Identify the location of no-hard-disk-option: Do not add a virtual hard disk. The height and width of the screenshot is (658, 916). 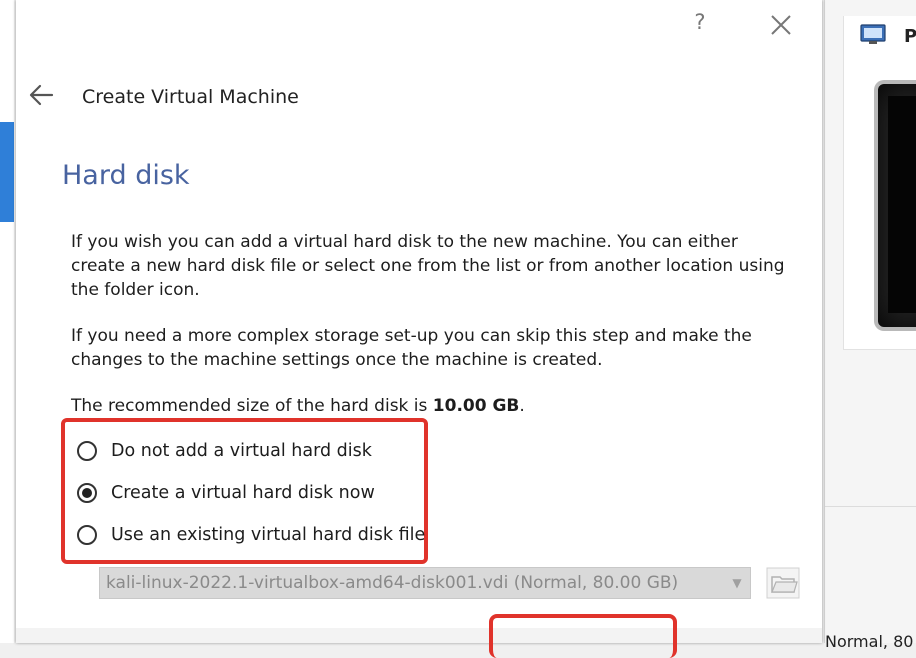
(224, 451).